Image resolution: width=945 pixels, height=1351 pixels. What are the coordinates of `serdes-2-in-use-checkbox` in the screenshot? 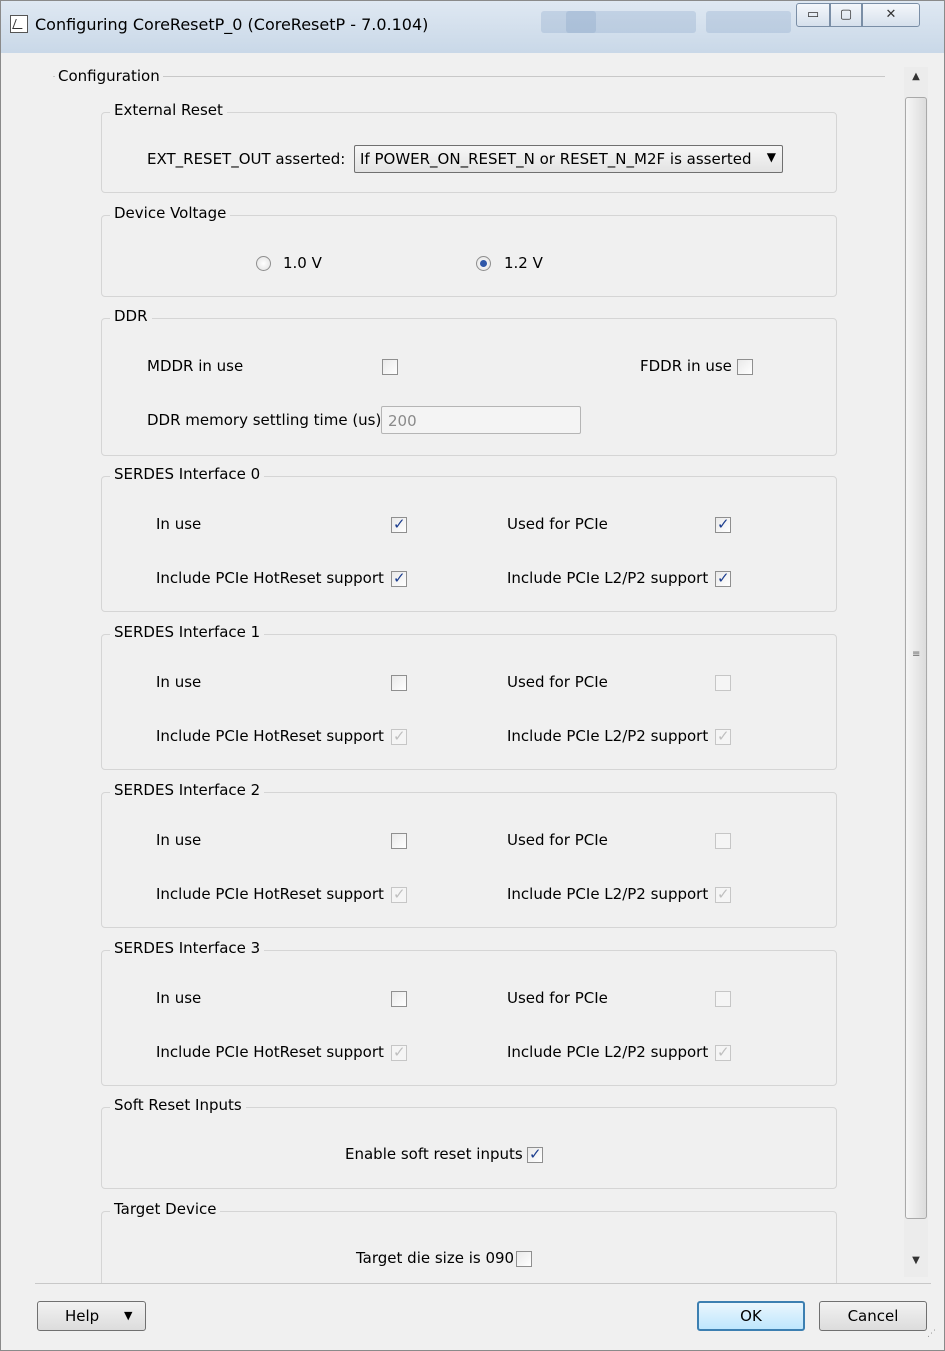 It's located at (399, 841).